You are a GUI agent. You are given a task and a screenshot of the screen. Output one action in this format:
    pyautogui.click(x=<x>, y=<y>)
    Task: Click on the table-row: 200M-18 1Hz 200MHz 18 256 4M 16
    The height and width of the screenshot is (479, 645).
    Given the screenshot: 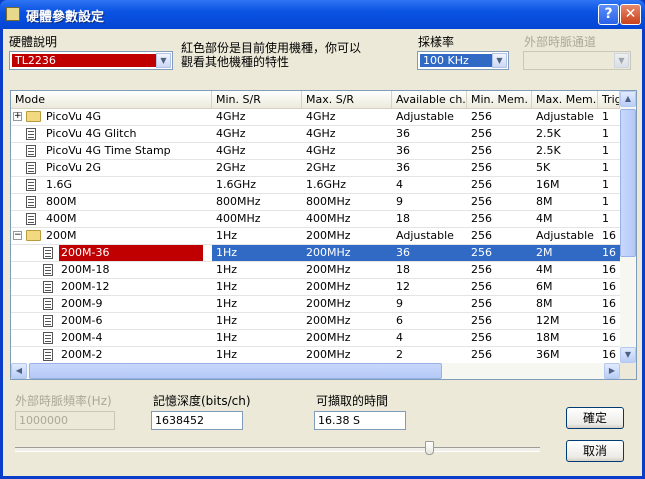 What is the action you would take?
    pyautogui.click(x=315, y=270)
    